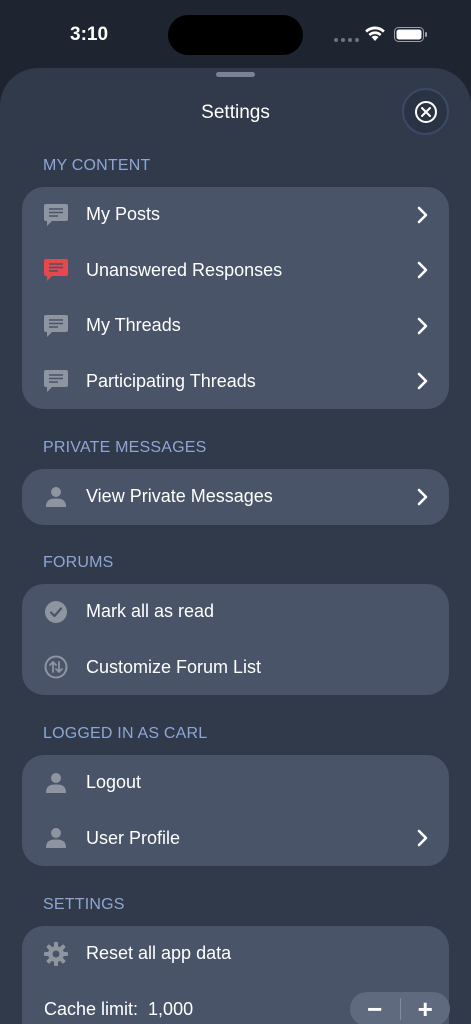 The width and height of the screenshot is (471, 1024). I want to click on reorder-arrows-icon, so click(56, 667).